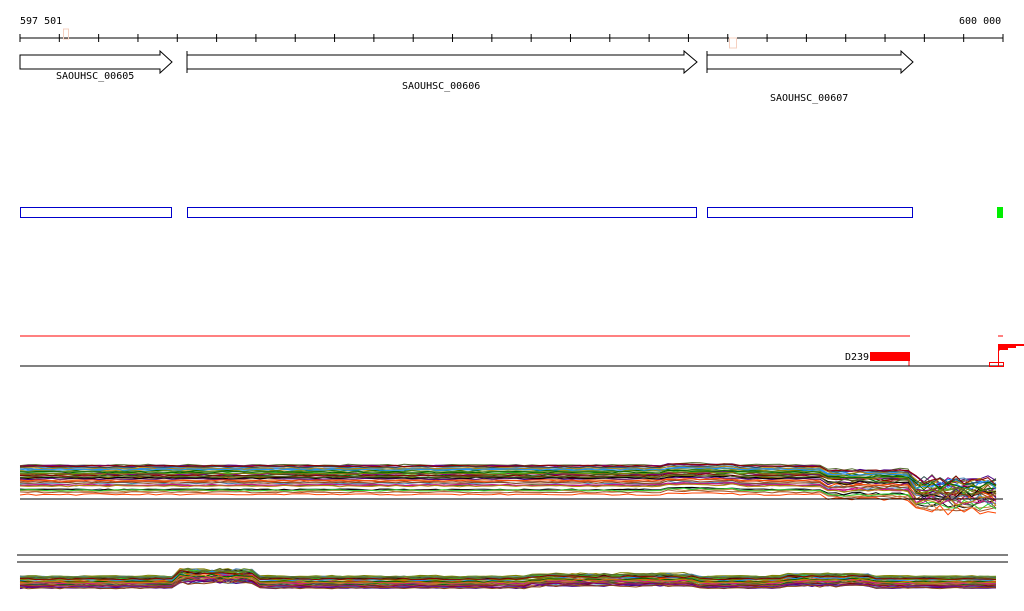 Image resolution: width=1024 pixels, height=611 pixels. I want to click on gene-arrow: SAOUHSC_00607, so click(810, 76).